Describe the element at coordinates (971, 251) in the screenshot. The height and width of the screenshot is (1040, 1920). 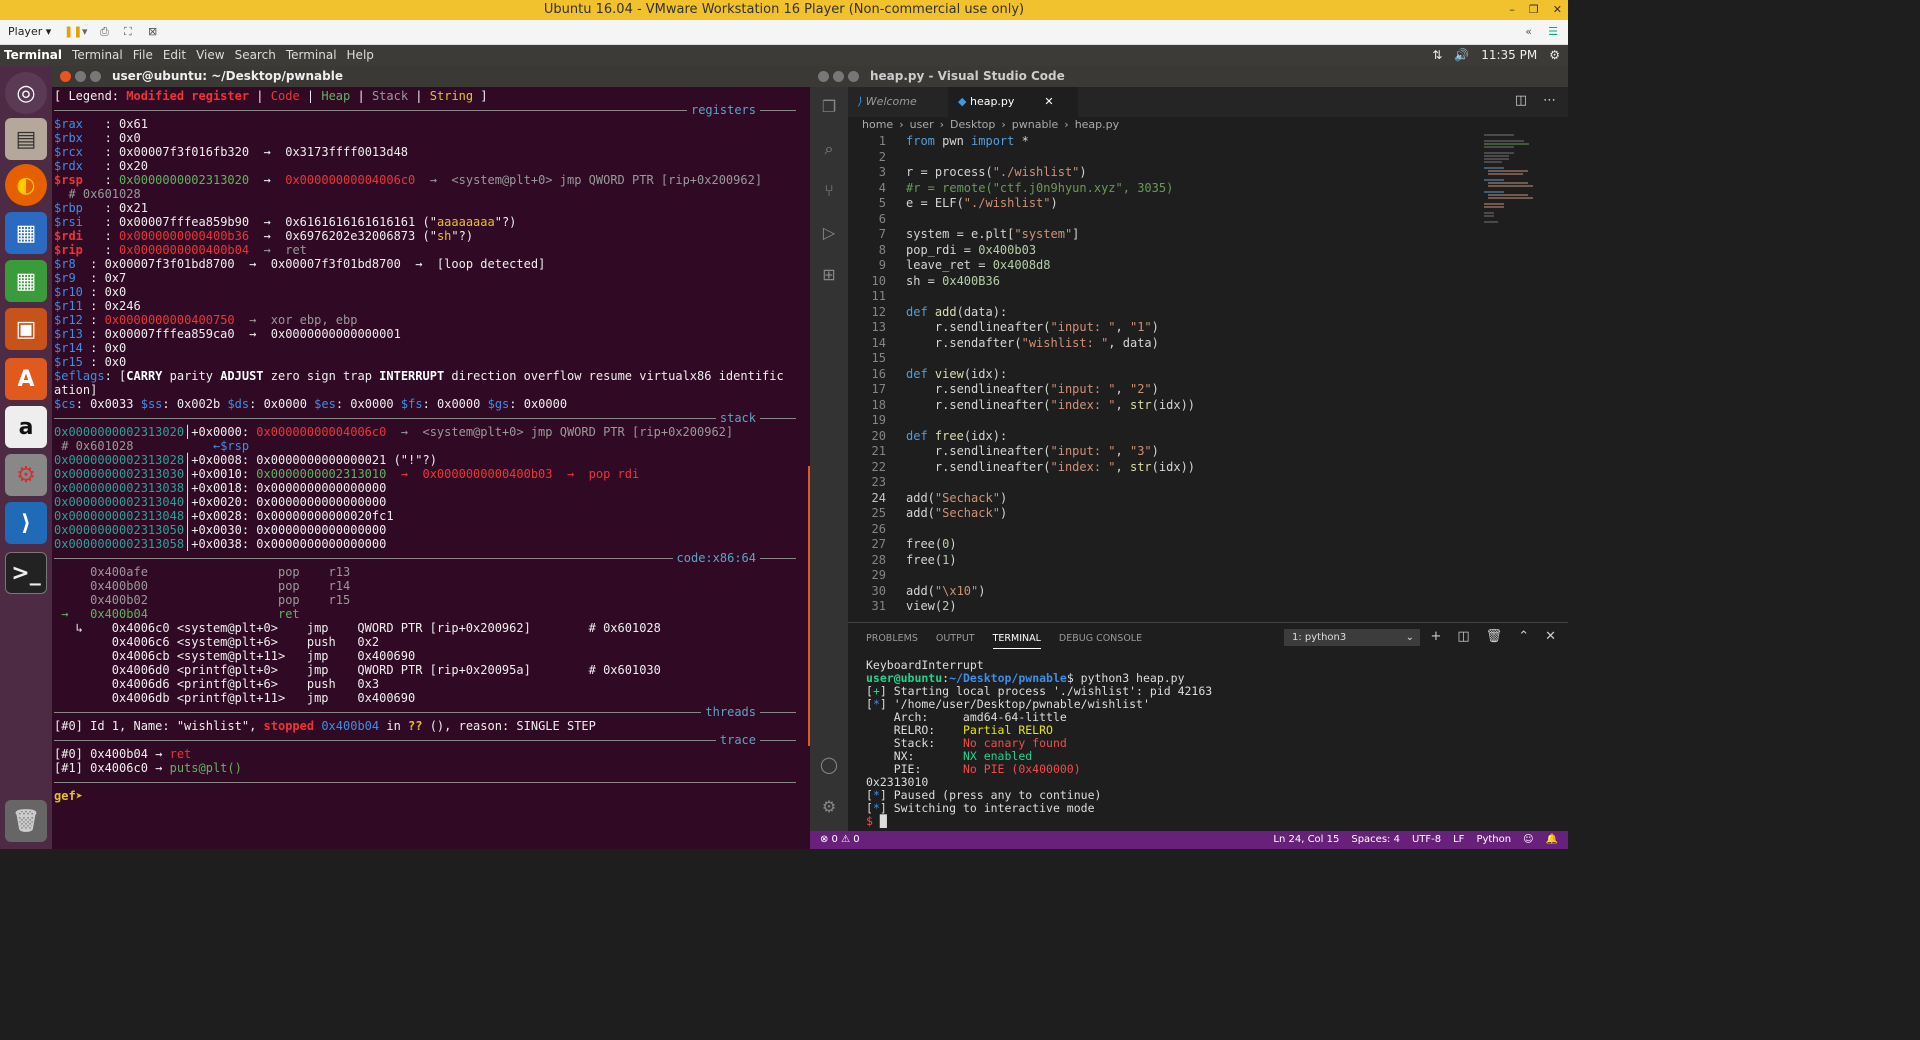
I see `code-line: pop_rdi = 0x400b03` at that location.